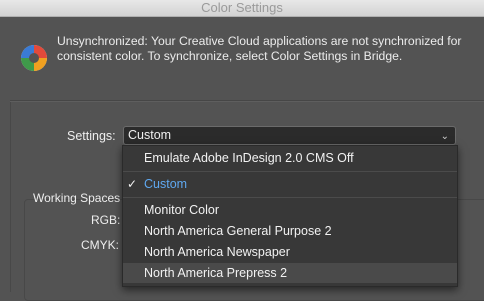  I want to click on menu-item-custom: ✓ Custom, so click(290, 184).